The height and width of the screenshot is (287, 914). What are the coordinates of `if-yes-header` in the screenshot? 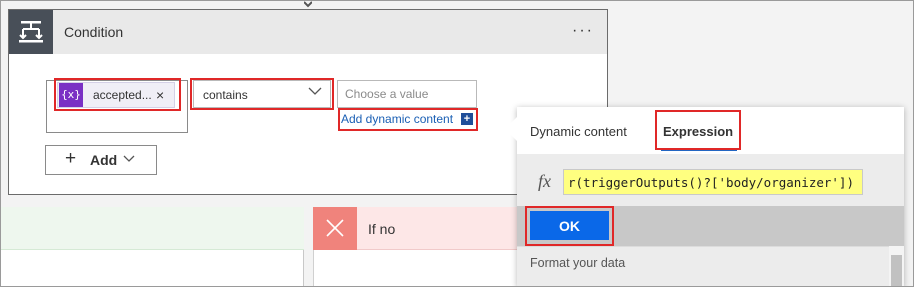 It's located at (152, 228).